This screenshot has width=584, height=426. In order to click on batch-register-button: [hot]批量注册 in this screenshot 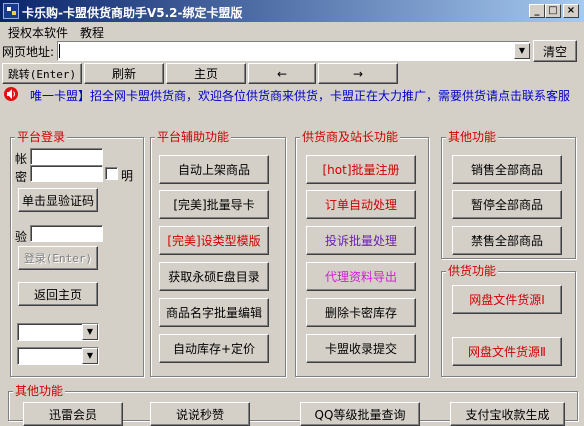, I will do `click(361, 169)`.